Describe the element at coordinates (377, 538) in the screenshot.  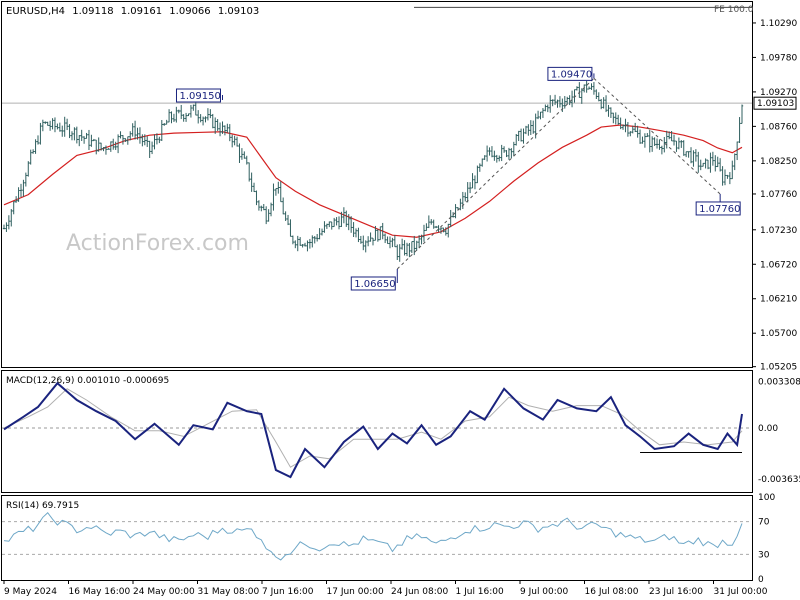
I see `rsi-panel` at that location.